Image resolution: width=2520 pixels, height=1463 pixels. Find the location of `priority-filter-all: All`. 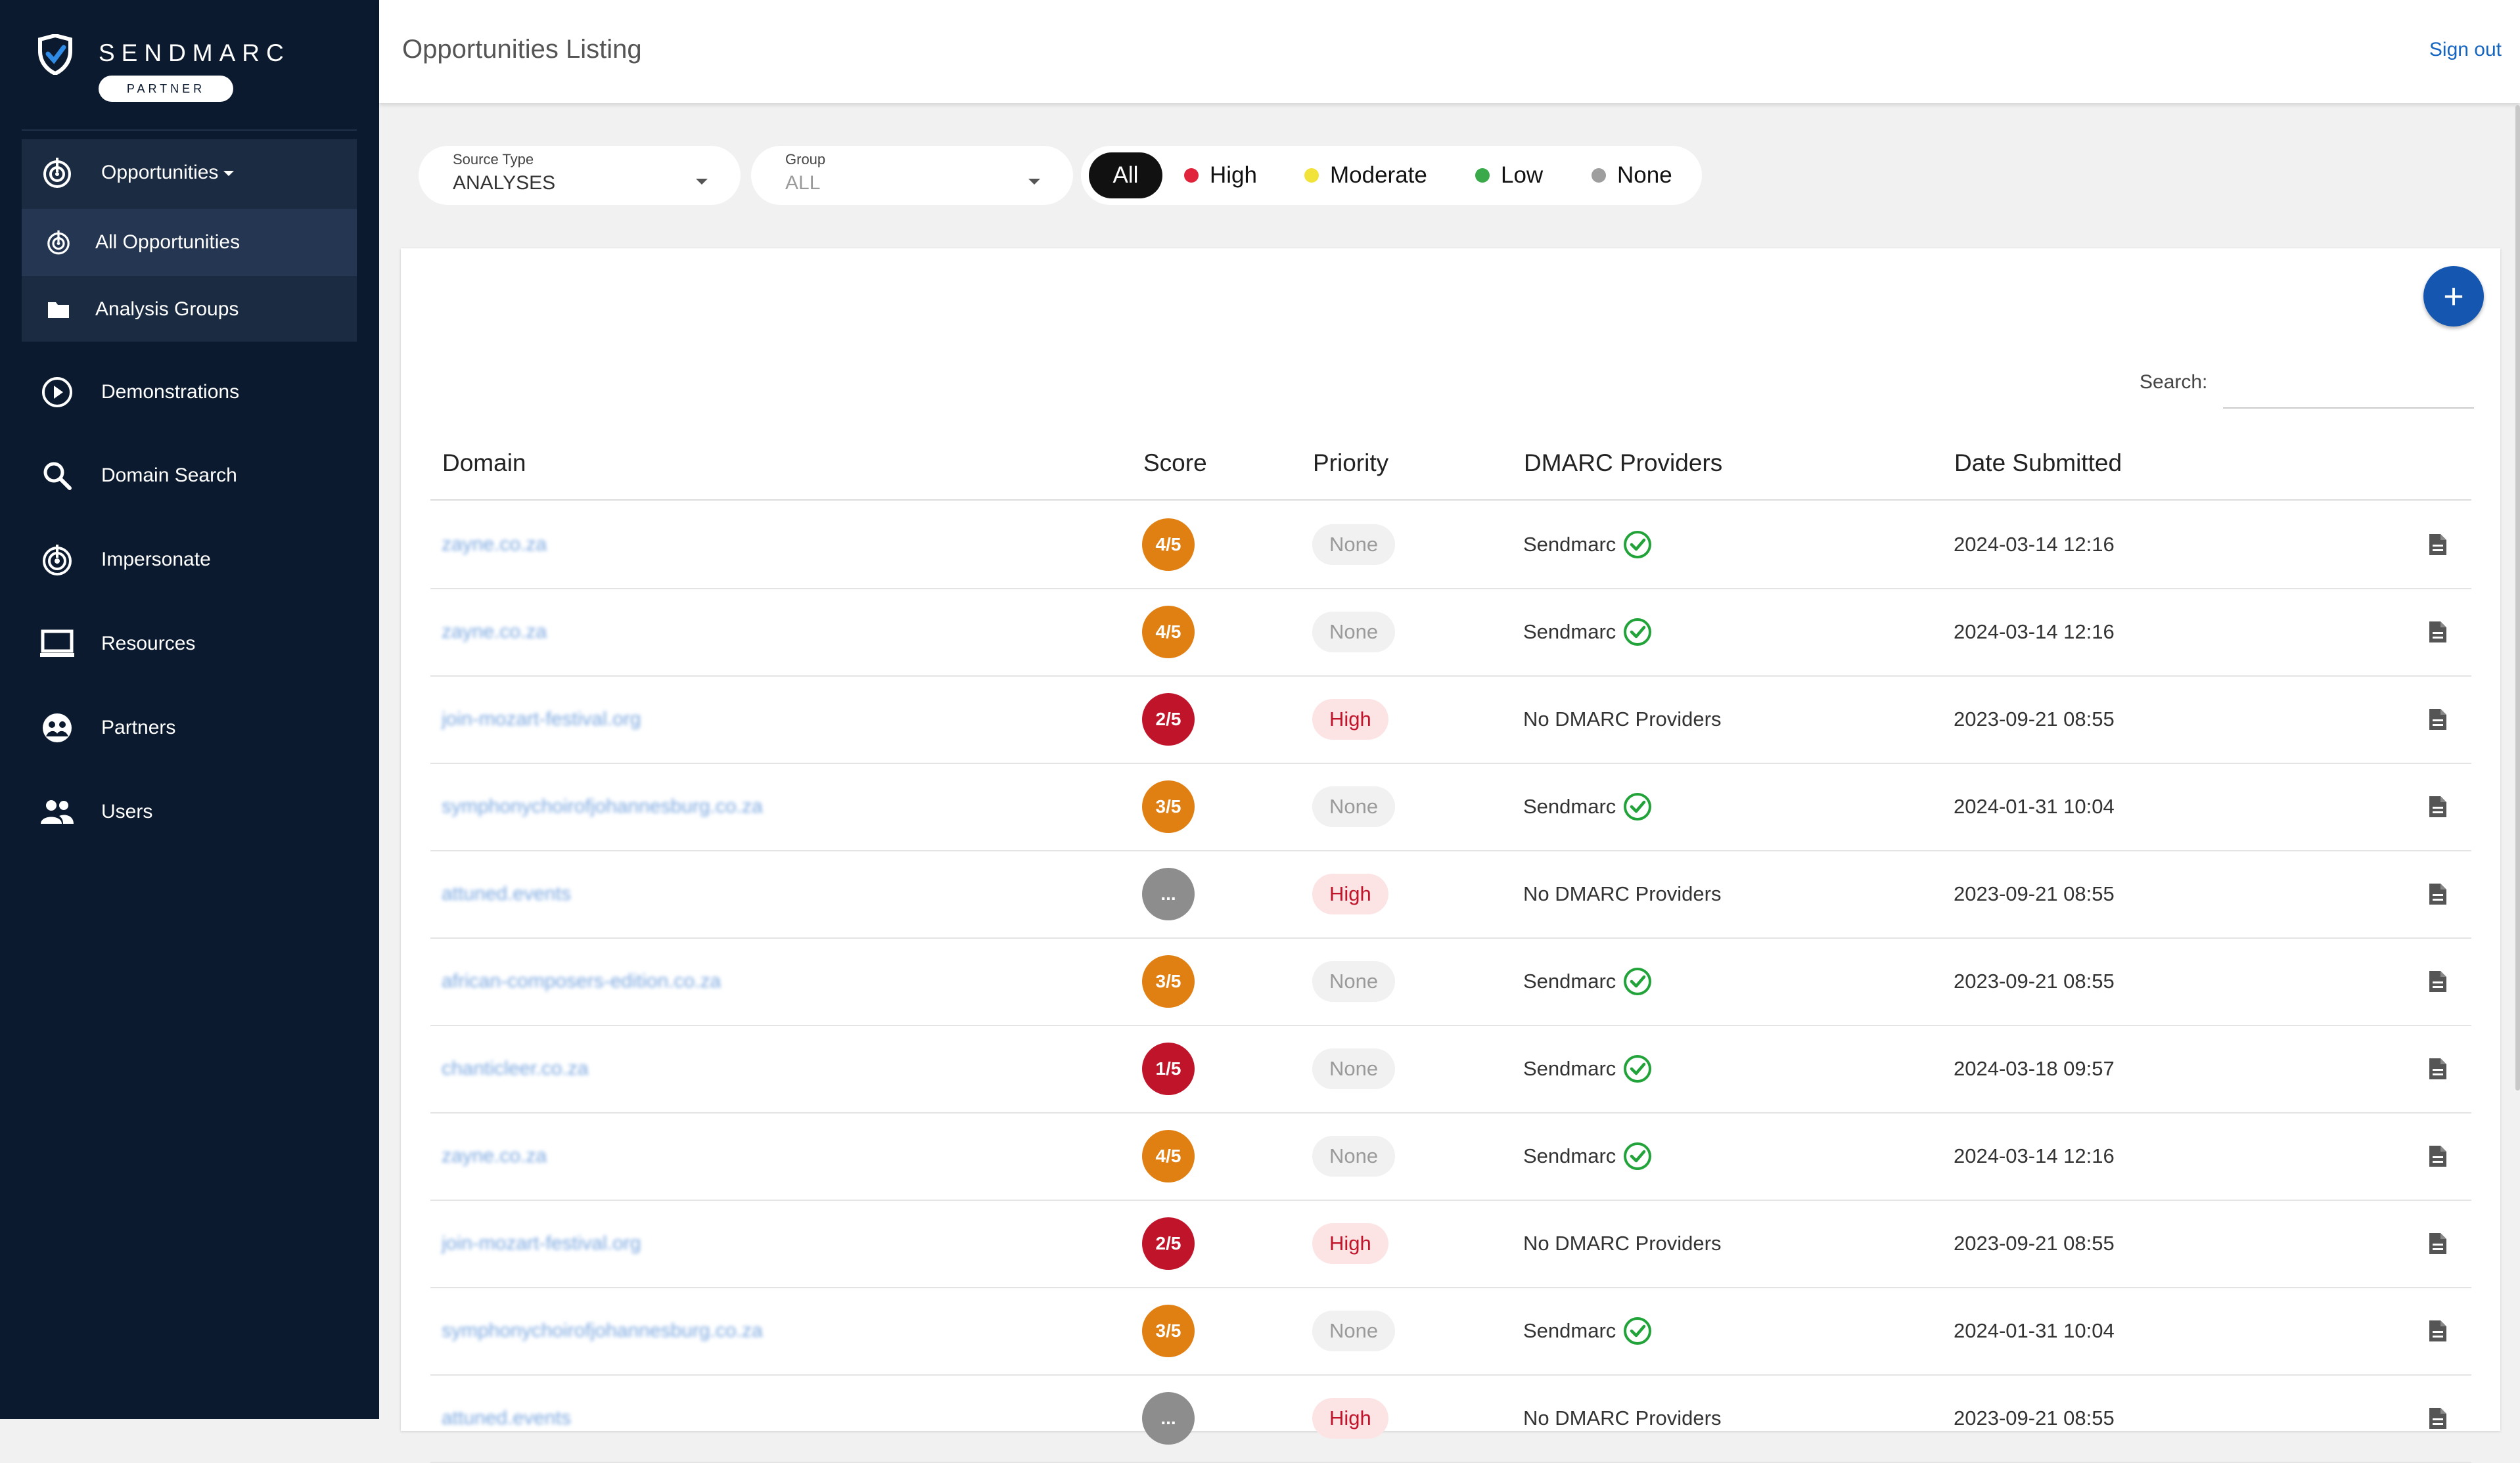

priority-filter-all: All is located at coordinates (1125, 175).